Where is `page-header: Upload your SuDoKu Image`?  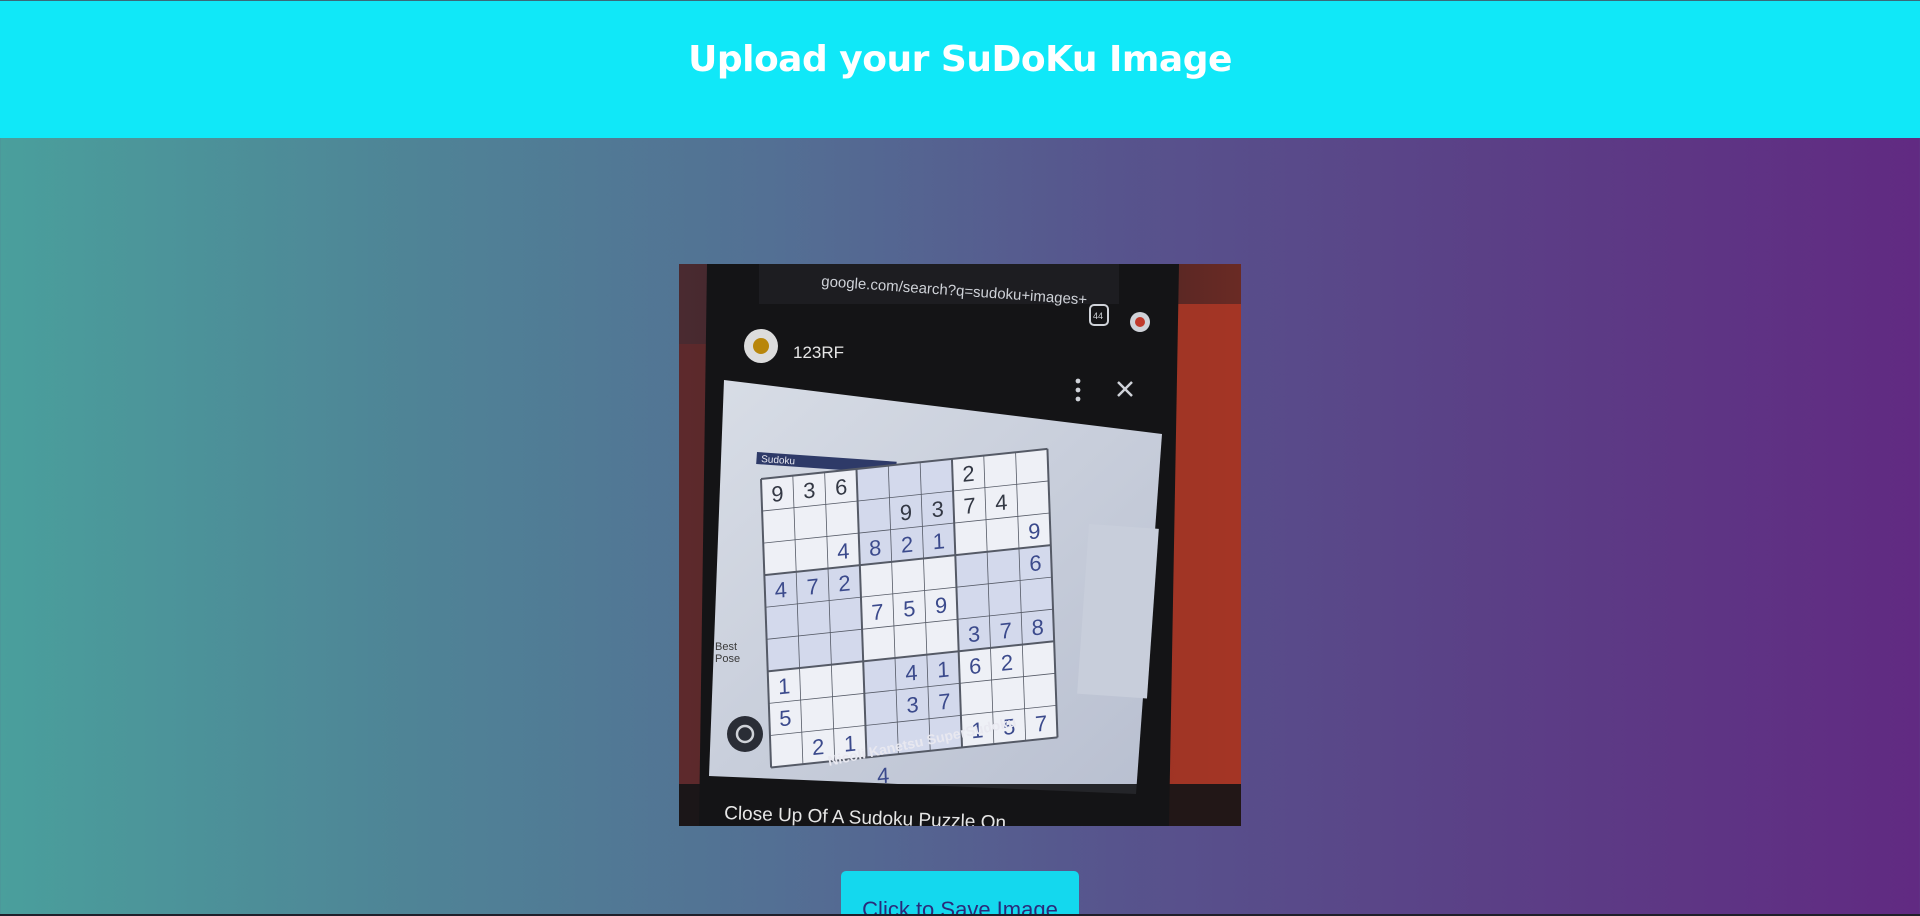 page-header: Upload your SuDoKu Image is located at coordinates (960, 69).